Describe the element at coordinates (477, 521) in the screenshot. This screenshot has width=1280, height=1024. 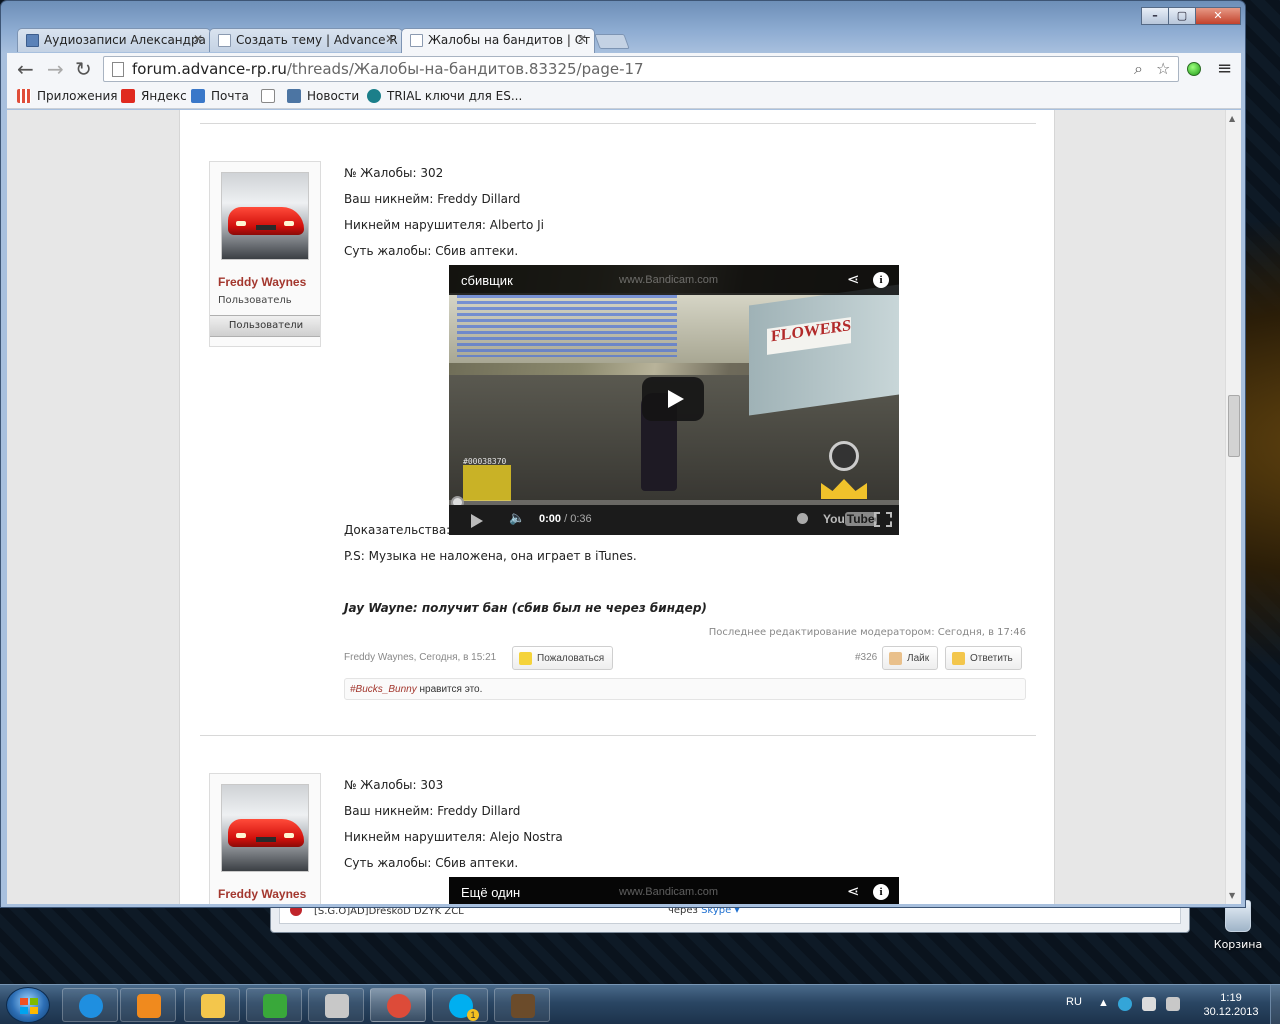
I see `play-icon` at that location.